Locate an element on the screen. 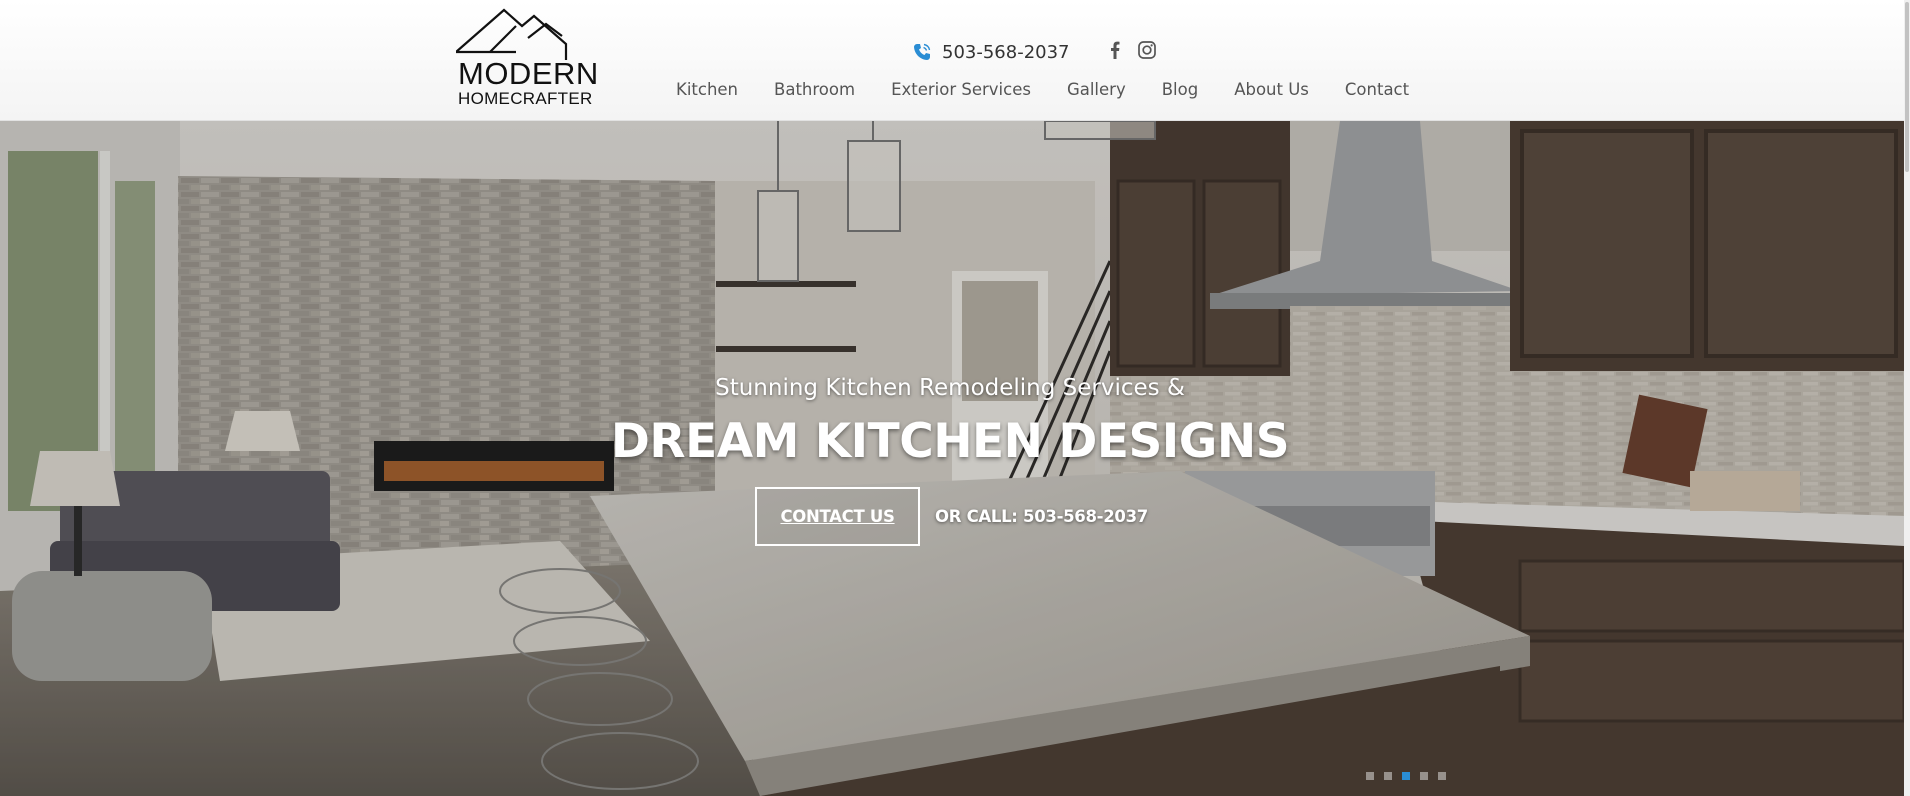  nav-item-gallery: Gallery is located at coordinates (1096, 89).